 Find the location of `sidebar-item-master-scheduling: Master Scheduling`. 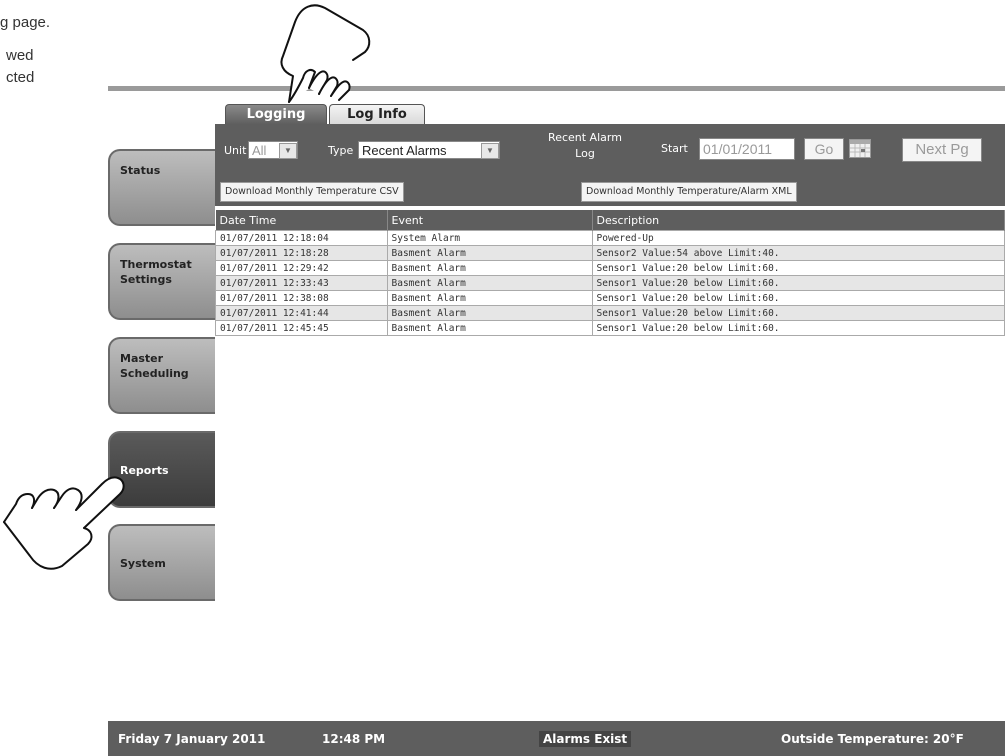

sidebar-item-master-scheduling: Master Scheduling is located at coordinates (161, 375).